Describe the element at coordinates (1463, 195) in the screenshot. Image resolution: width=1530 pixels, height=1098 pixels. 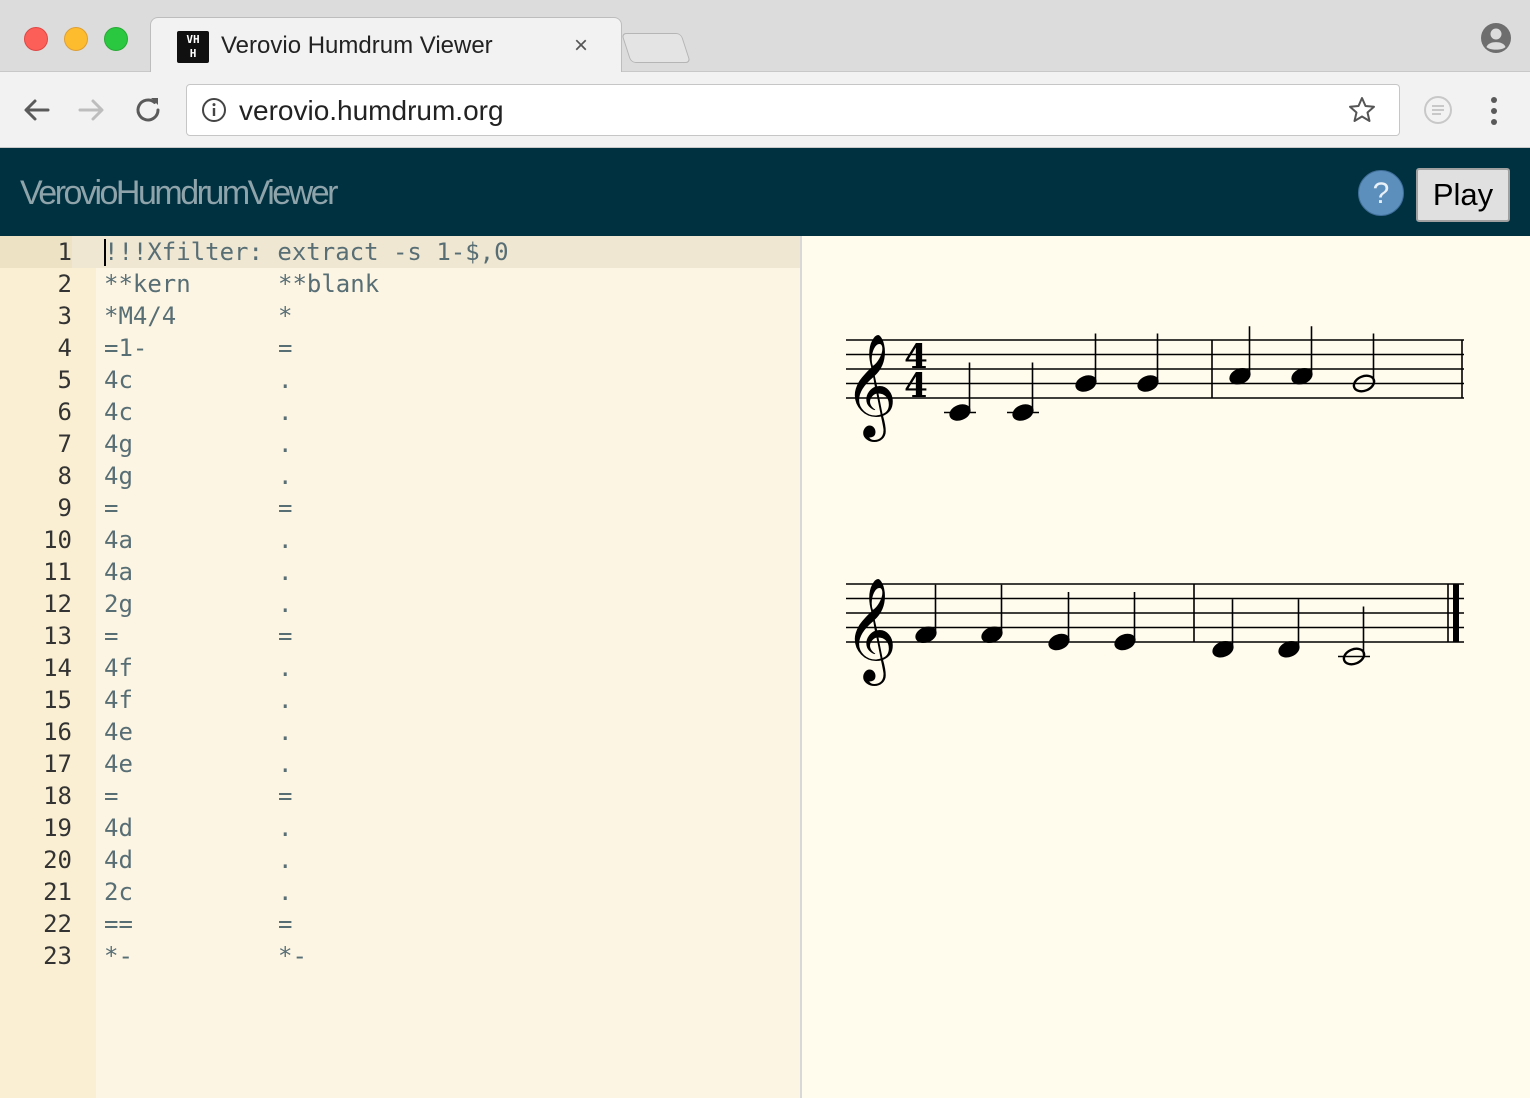
I see `play-button: Play` at that location.